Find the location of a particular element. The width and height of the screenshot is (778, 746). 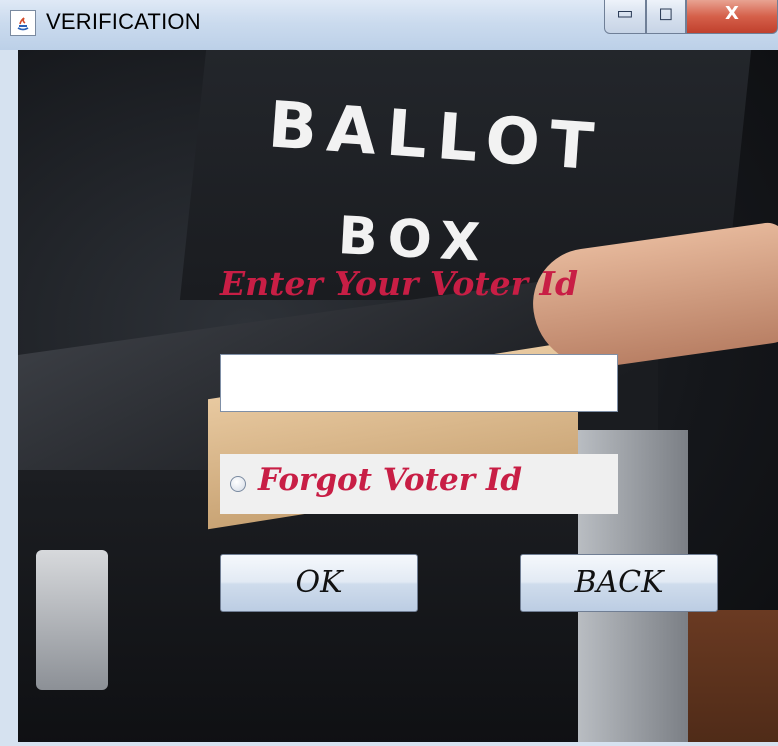

window-title: VERIFICATION is located at coordinates (123, 21).